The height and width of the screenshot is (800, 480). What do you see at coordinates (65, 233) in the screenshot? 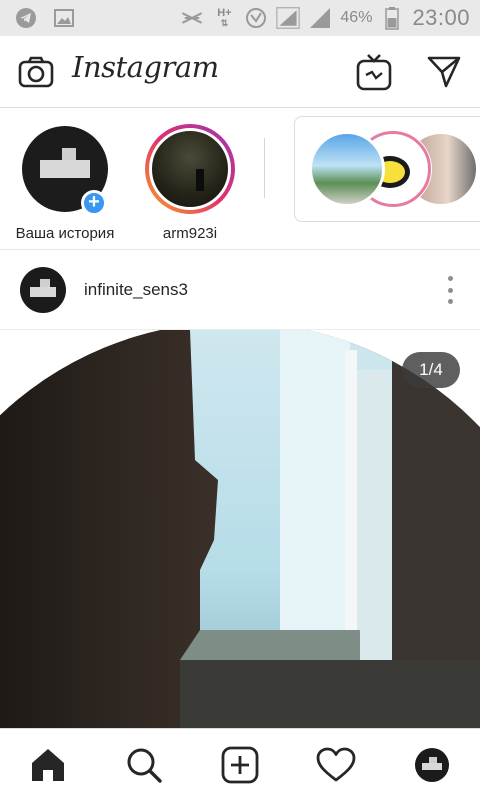
I see `story-label: Ваша история` at bounding box center [65, 233].